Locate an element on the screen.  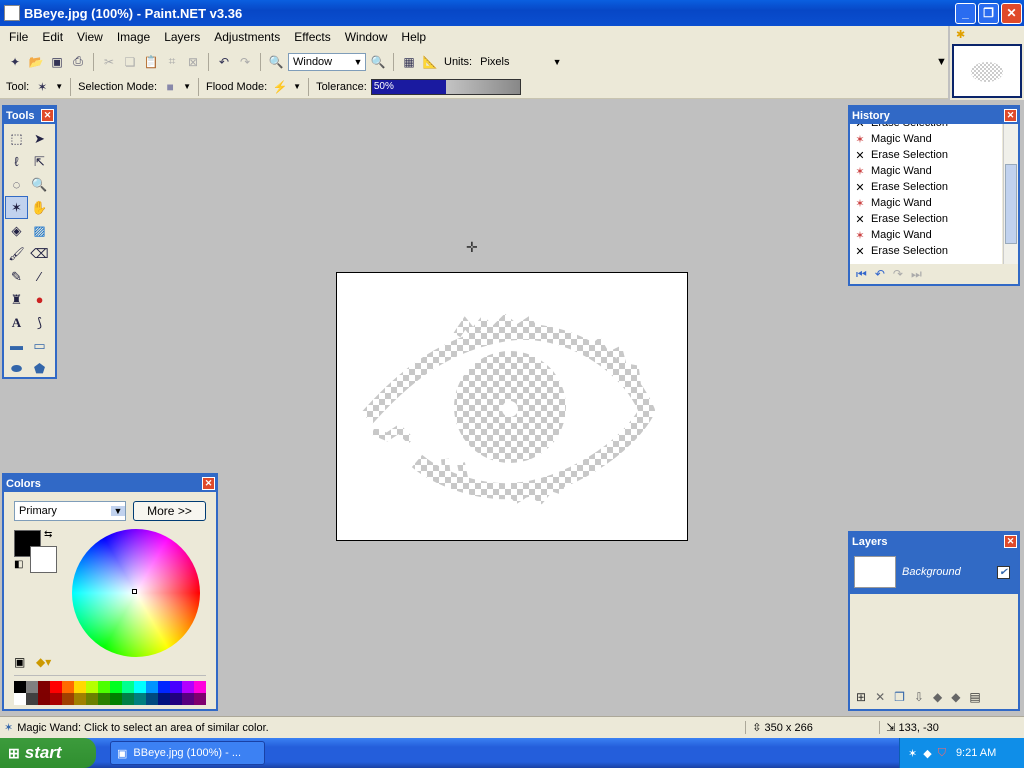
color-picker-icon: ⁄ is located at coordinates (39, 276).